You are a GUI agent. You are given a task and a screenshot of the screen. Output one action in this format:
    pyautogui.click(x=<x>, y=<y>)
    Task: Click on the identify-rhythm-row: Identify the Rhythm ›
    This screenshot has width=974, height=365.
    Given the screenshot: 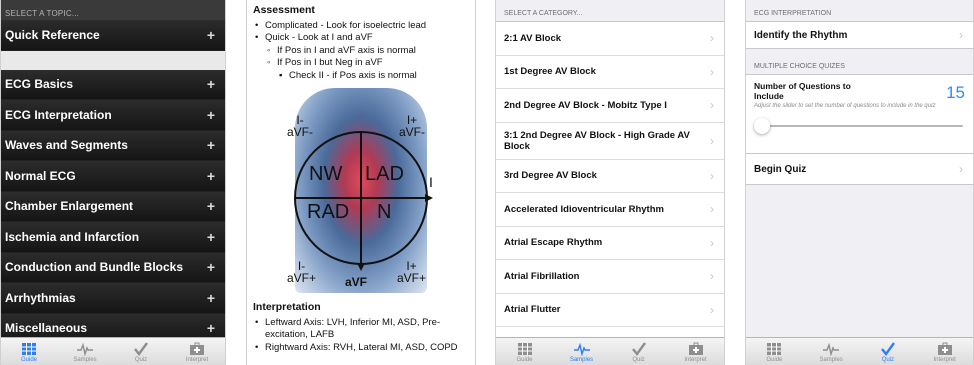 What is the action you would take?
    pyautogui.click(x=859, y=35)
    